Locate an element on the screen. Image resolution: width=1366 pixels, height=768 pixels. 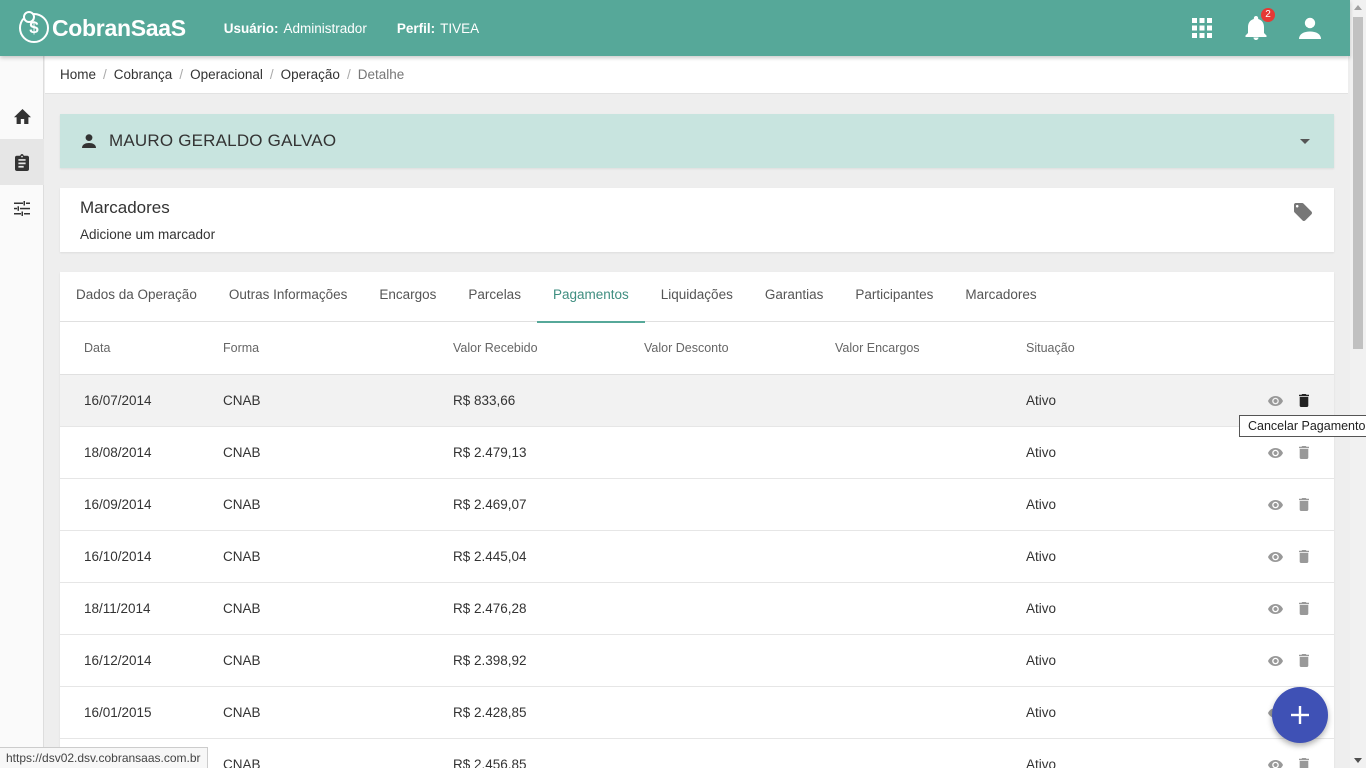
page-scrollbar is located at coordinates (1358, 384).